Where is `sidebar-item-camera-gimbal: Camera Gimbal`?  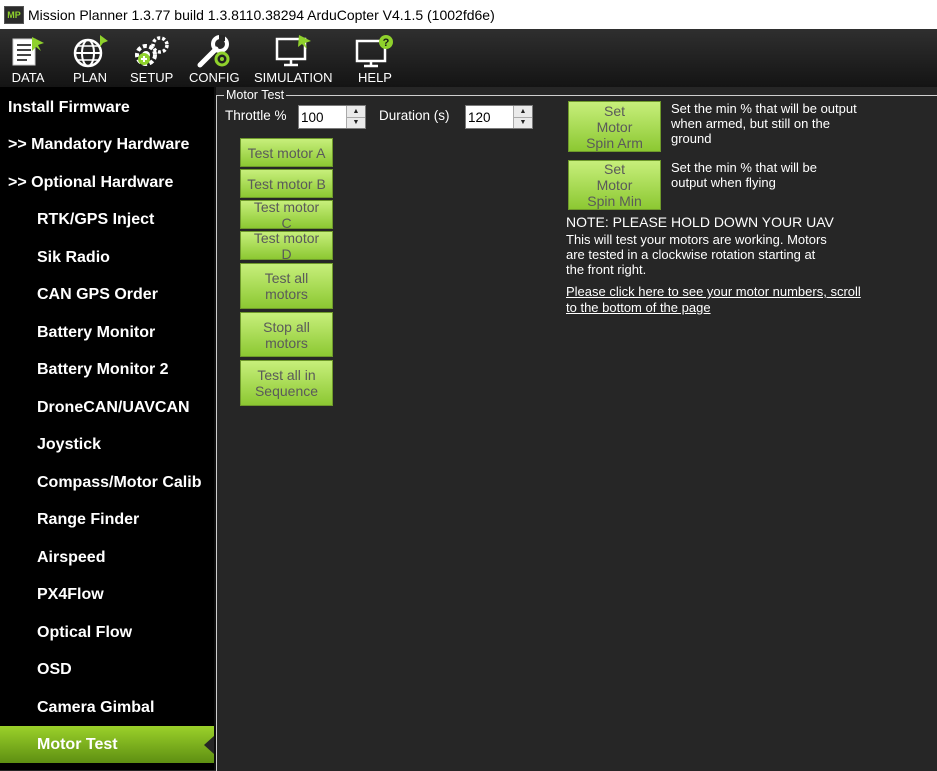
sidebar-item-camera-gimbal: Camera Gimbal is located at coordinates (107, 707).